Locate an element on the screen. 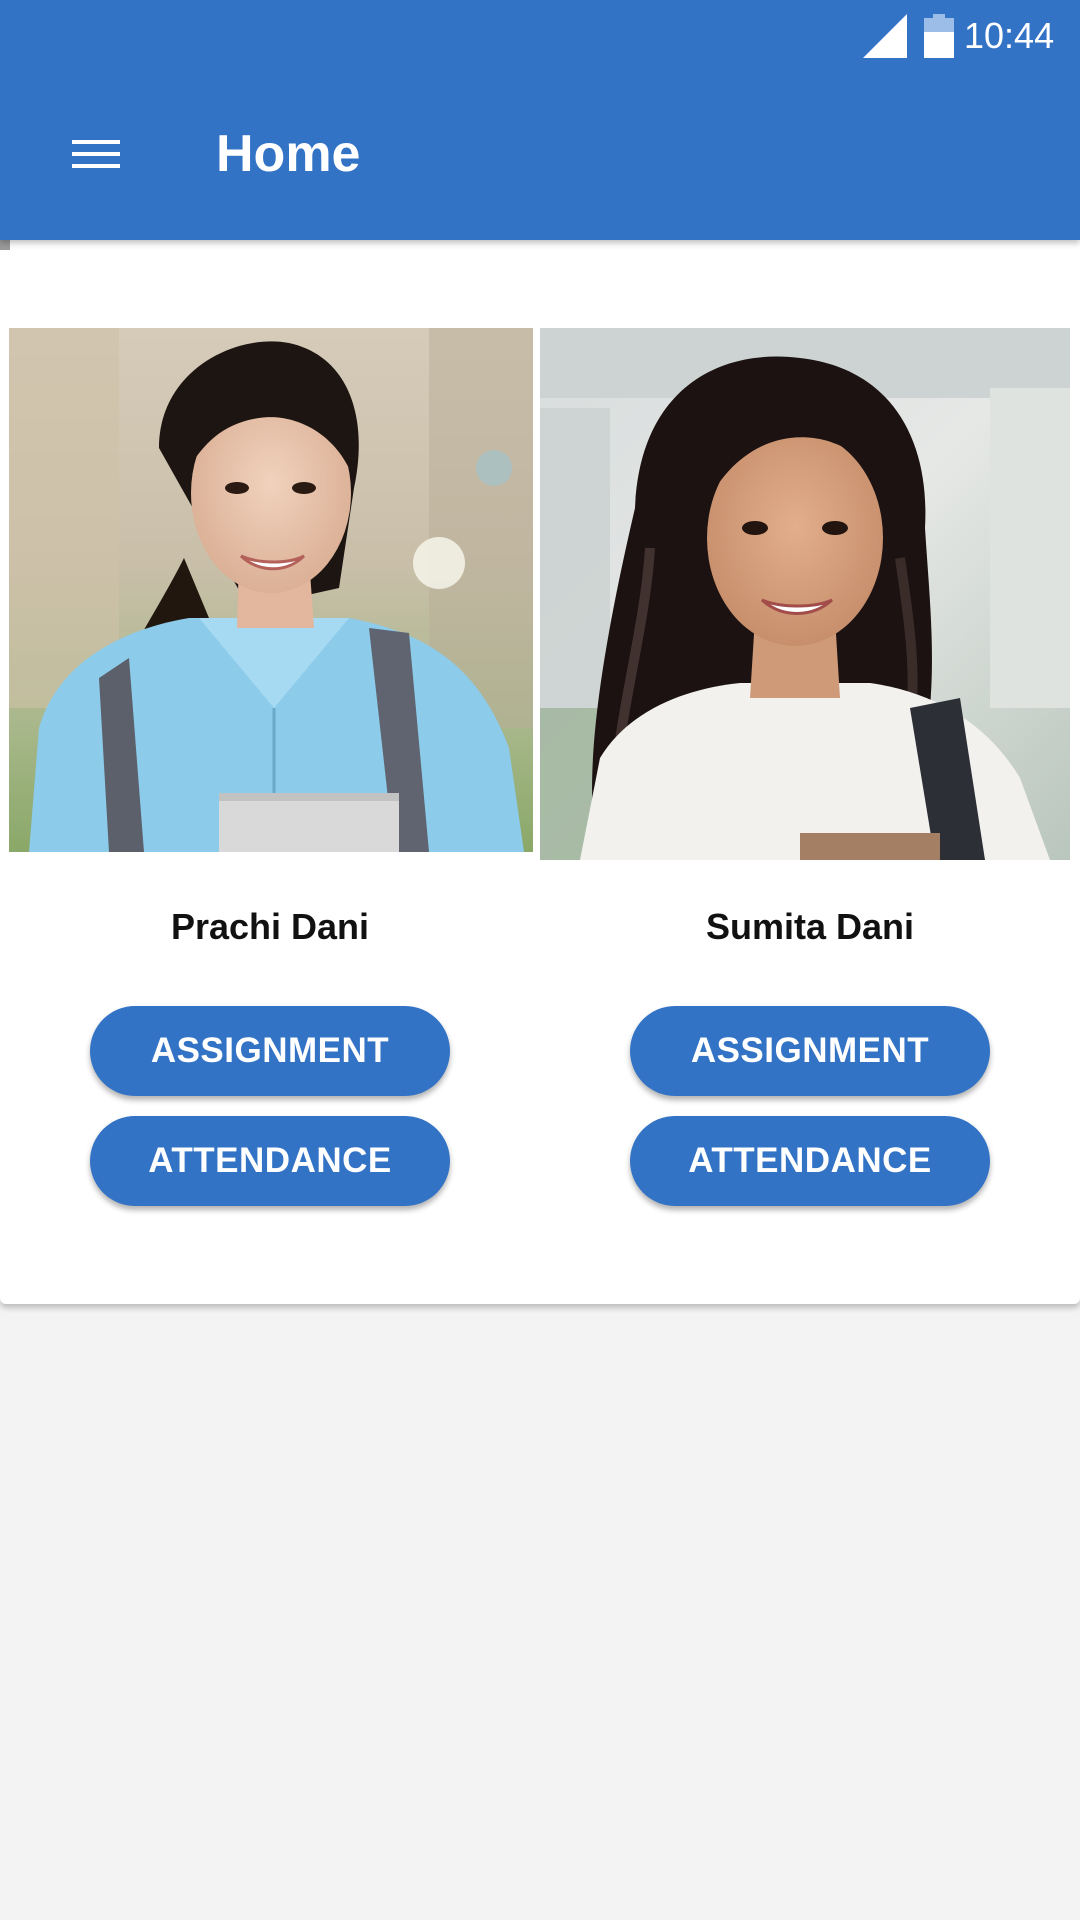 This screenshot has width=1080, height=1920. student-name: Prachi Dani is located at coordinates (270, 926).